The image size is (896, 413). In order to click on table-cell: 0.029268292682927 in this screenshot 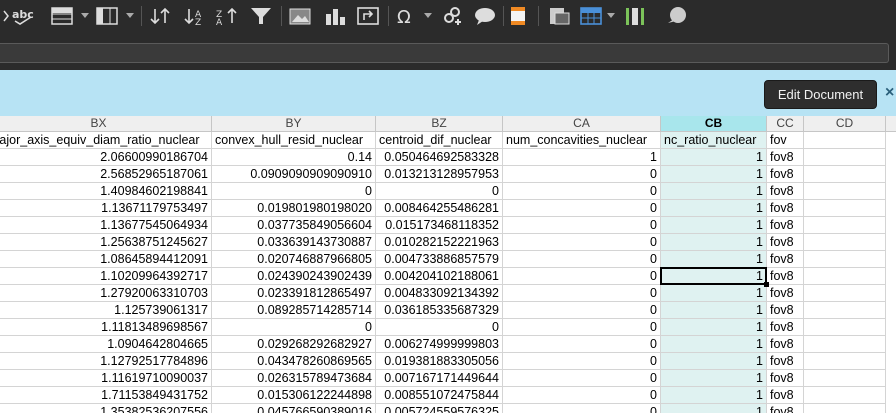, I will do `click(294, 344)`.